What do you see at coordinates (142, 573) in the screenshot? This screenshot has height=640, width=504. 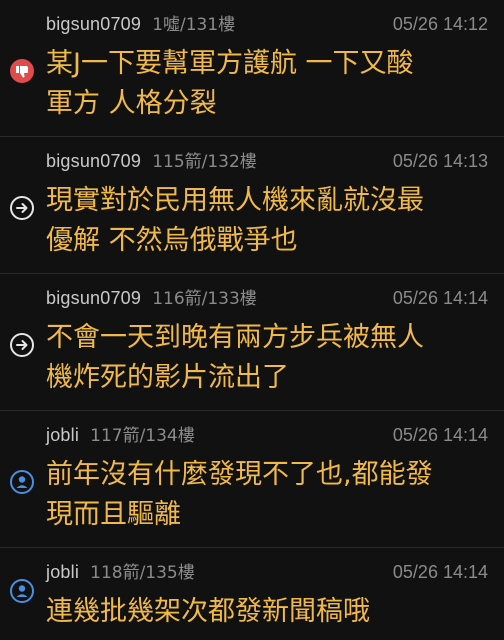 I see `comment-floor: 118箭/135樓` at bounding box center [142, 573].